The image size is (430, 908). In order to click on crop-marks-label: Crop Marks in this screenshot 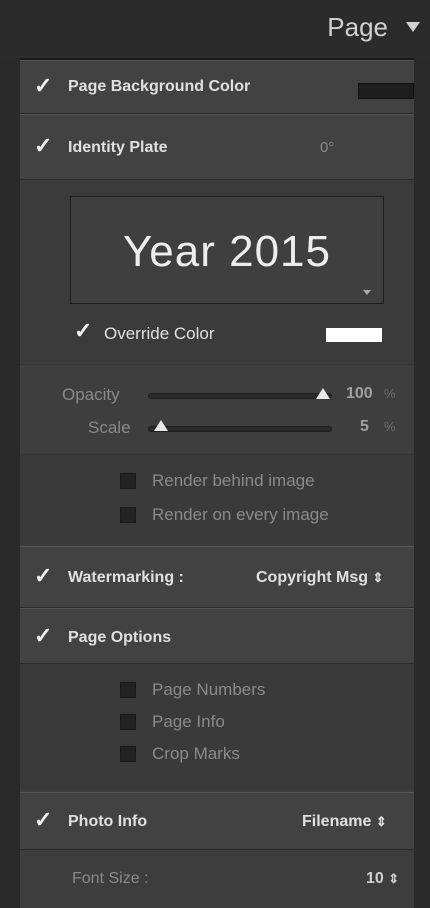, I will do `click(196, 753)`.